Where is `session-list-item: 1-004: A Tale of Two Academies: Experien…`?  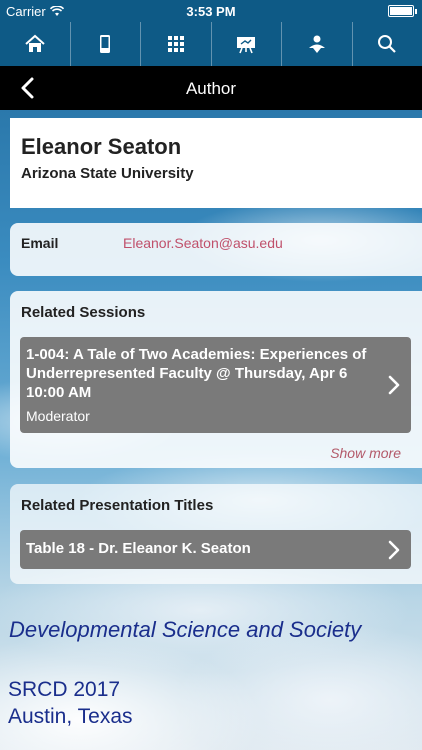 session-list-item: 1-004: A Tale of Two Academies: Experien… is located at coordinates (215, 385).